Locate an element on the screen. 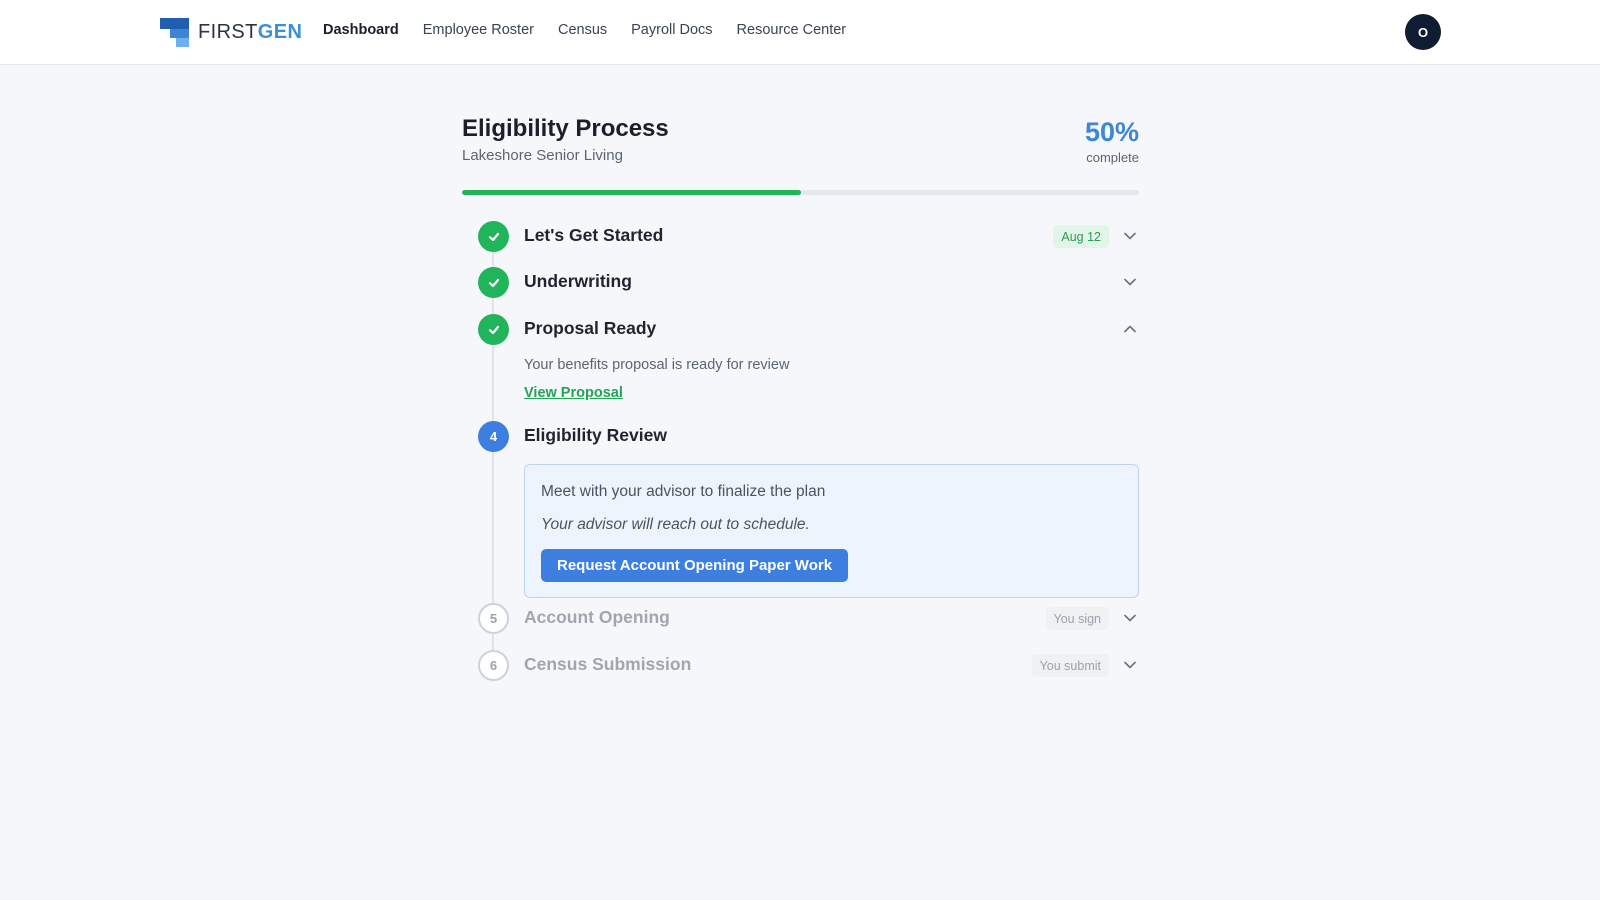 The width and height of the screenshot is (1600, 900). step-owner-badge: You submit is located at coordinates (1070, 665).